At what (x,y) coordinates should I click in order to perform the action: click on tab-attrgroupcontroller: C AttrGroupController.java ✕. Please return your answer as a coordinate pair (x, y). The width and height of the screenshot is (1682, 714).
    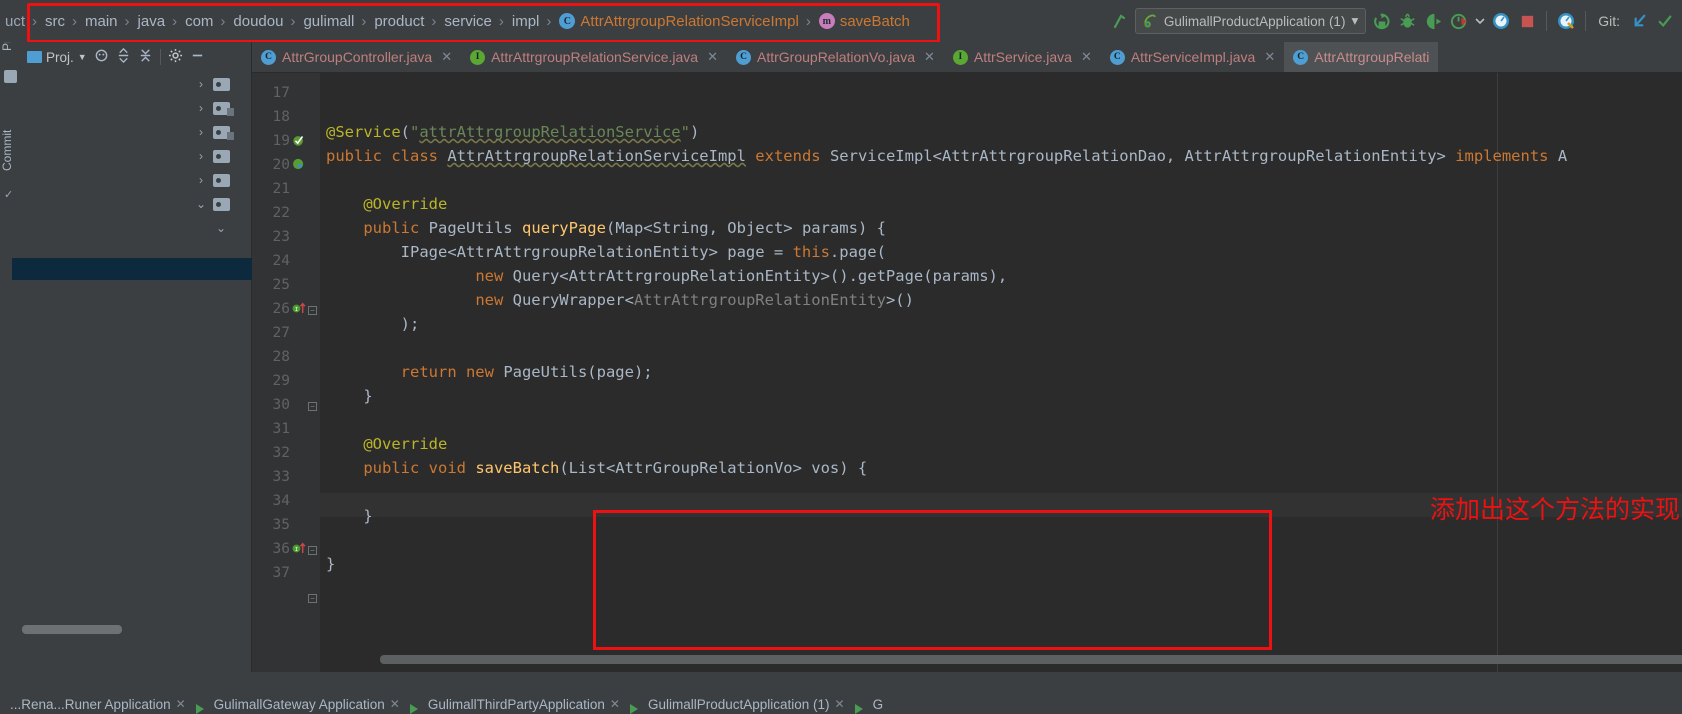
    Looking at the image, I should click on (356, 57).